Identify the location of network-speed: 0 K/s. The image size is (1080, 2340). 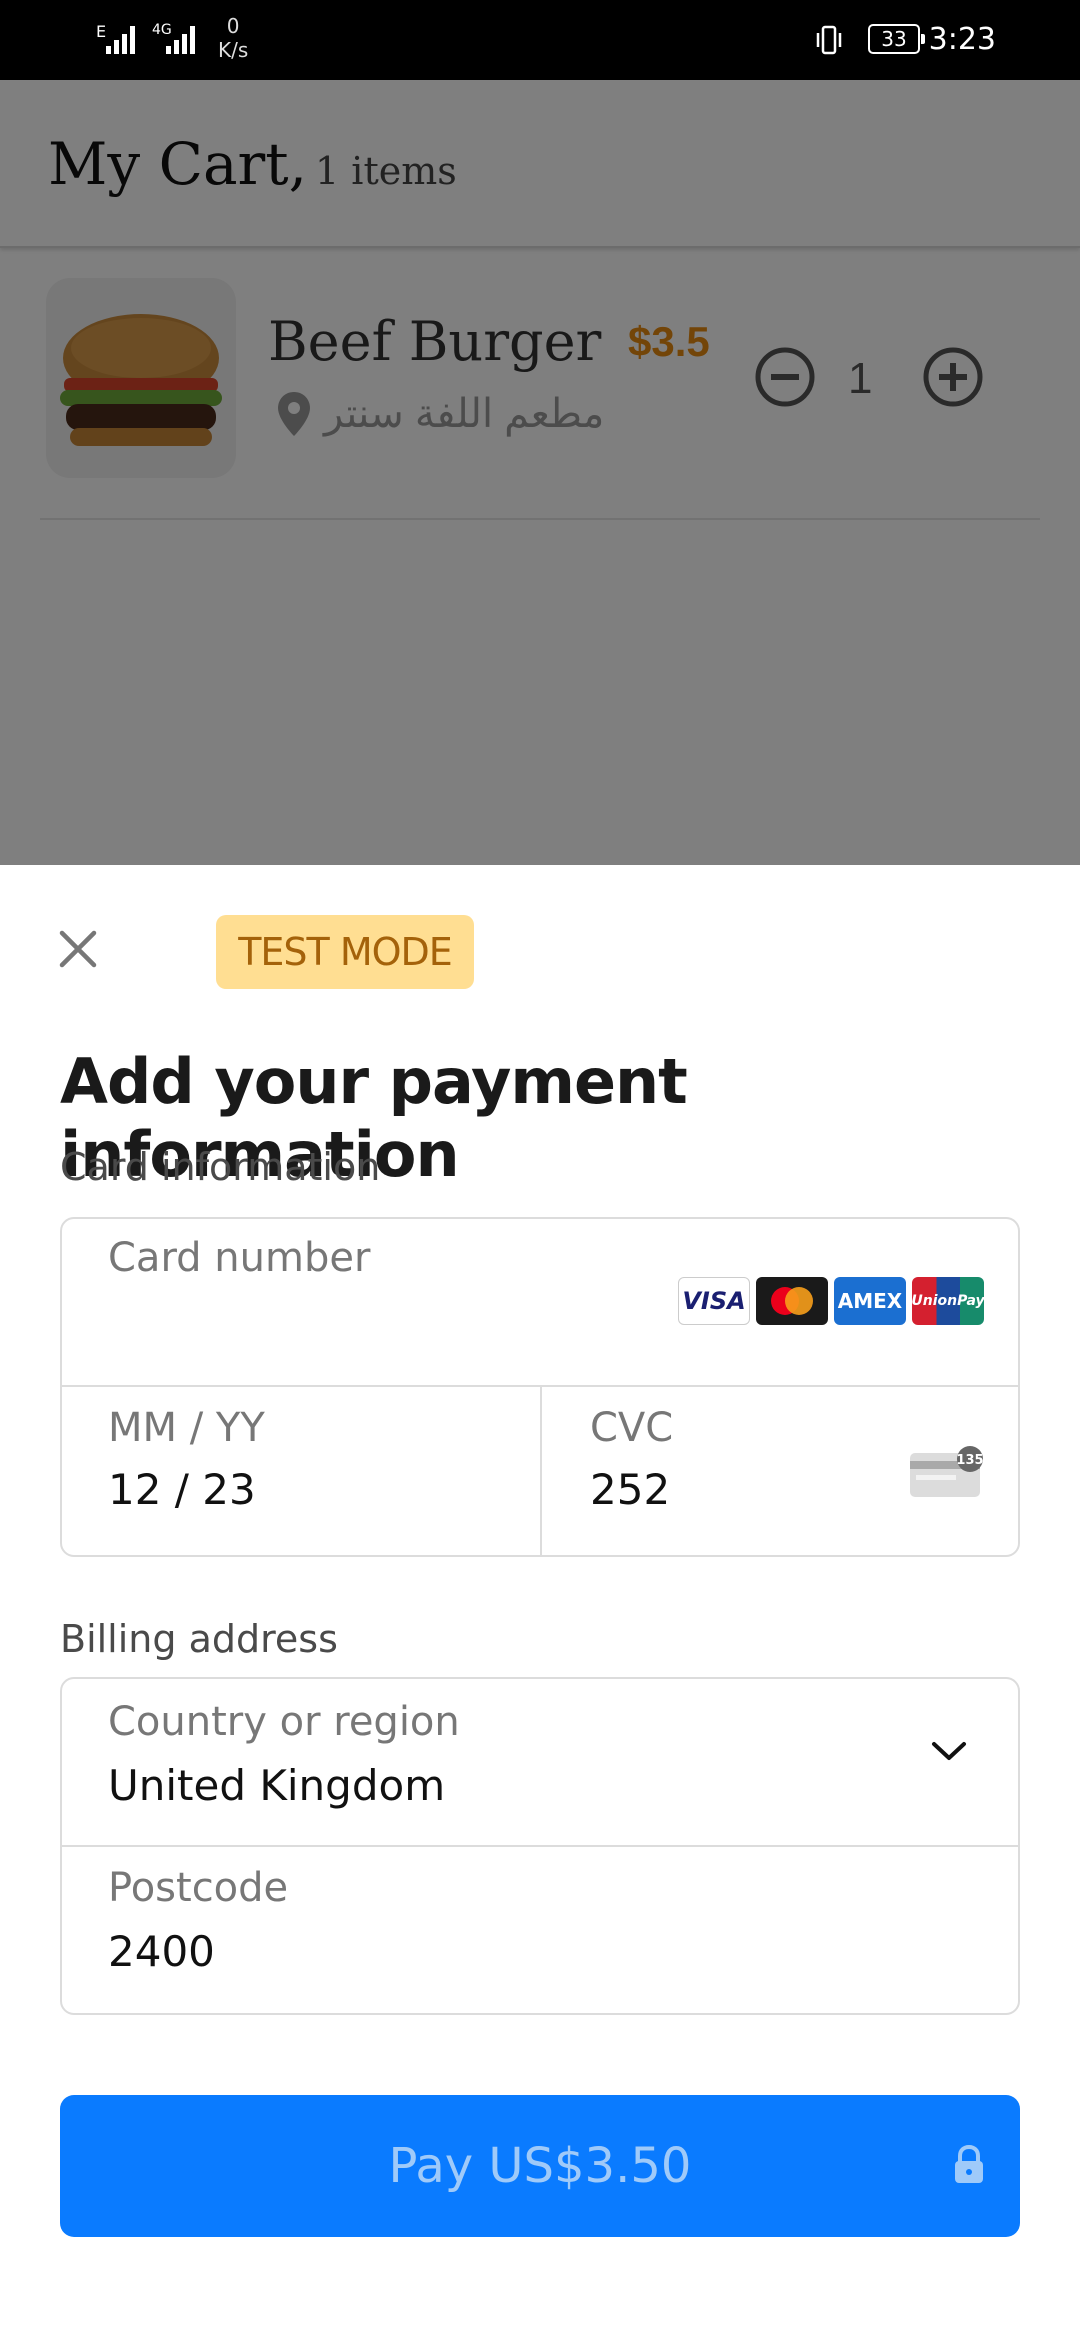
(233, 38).